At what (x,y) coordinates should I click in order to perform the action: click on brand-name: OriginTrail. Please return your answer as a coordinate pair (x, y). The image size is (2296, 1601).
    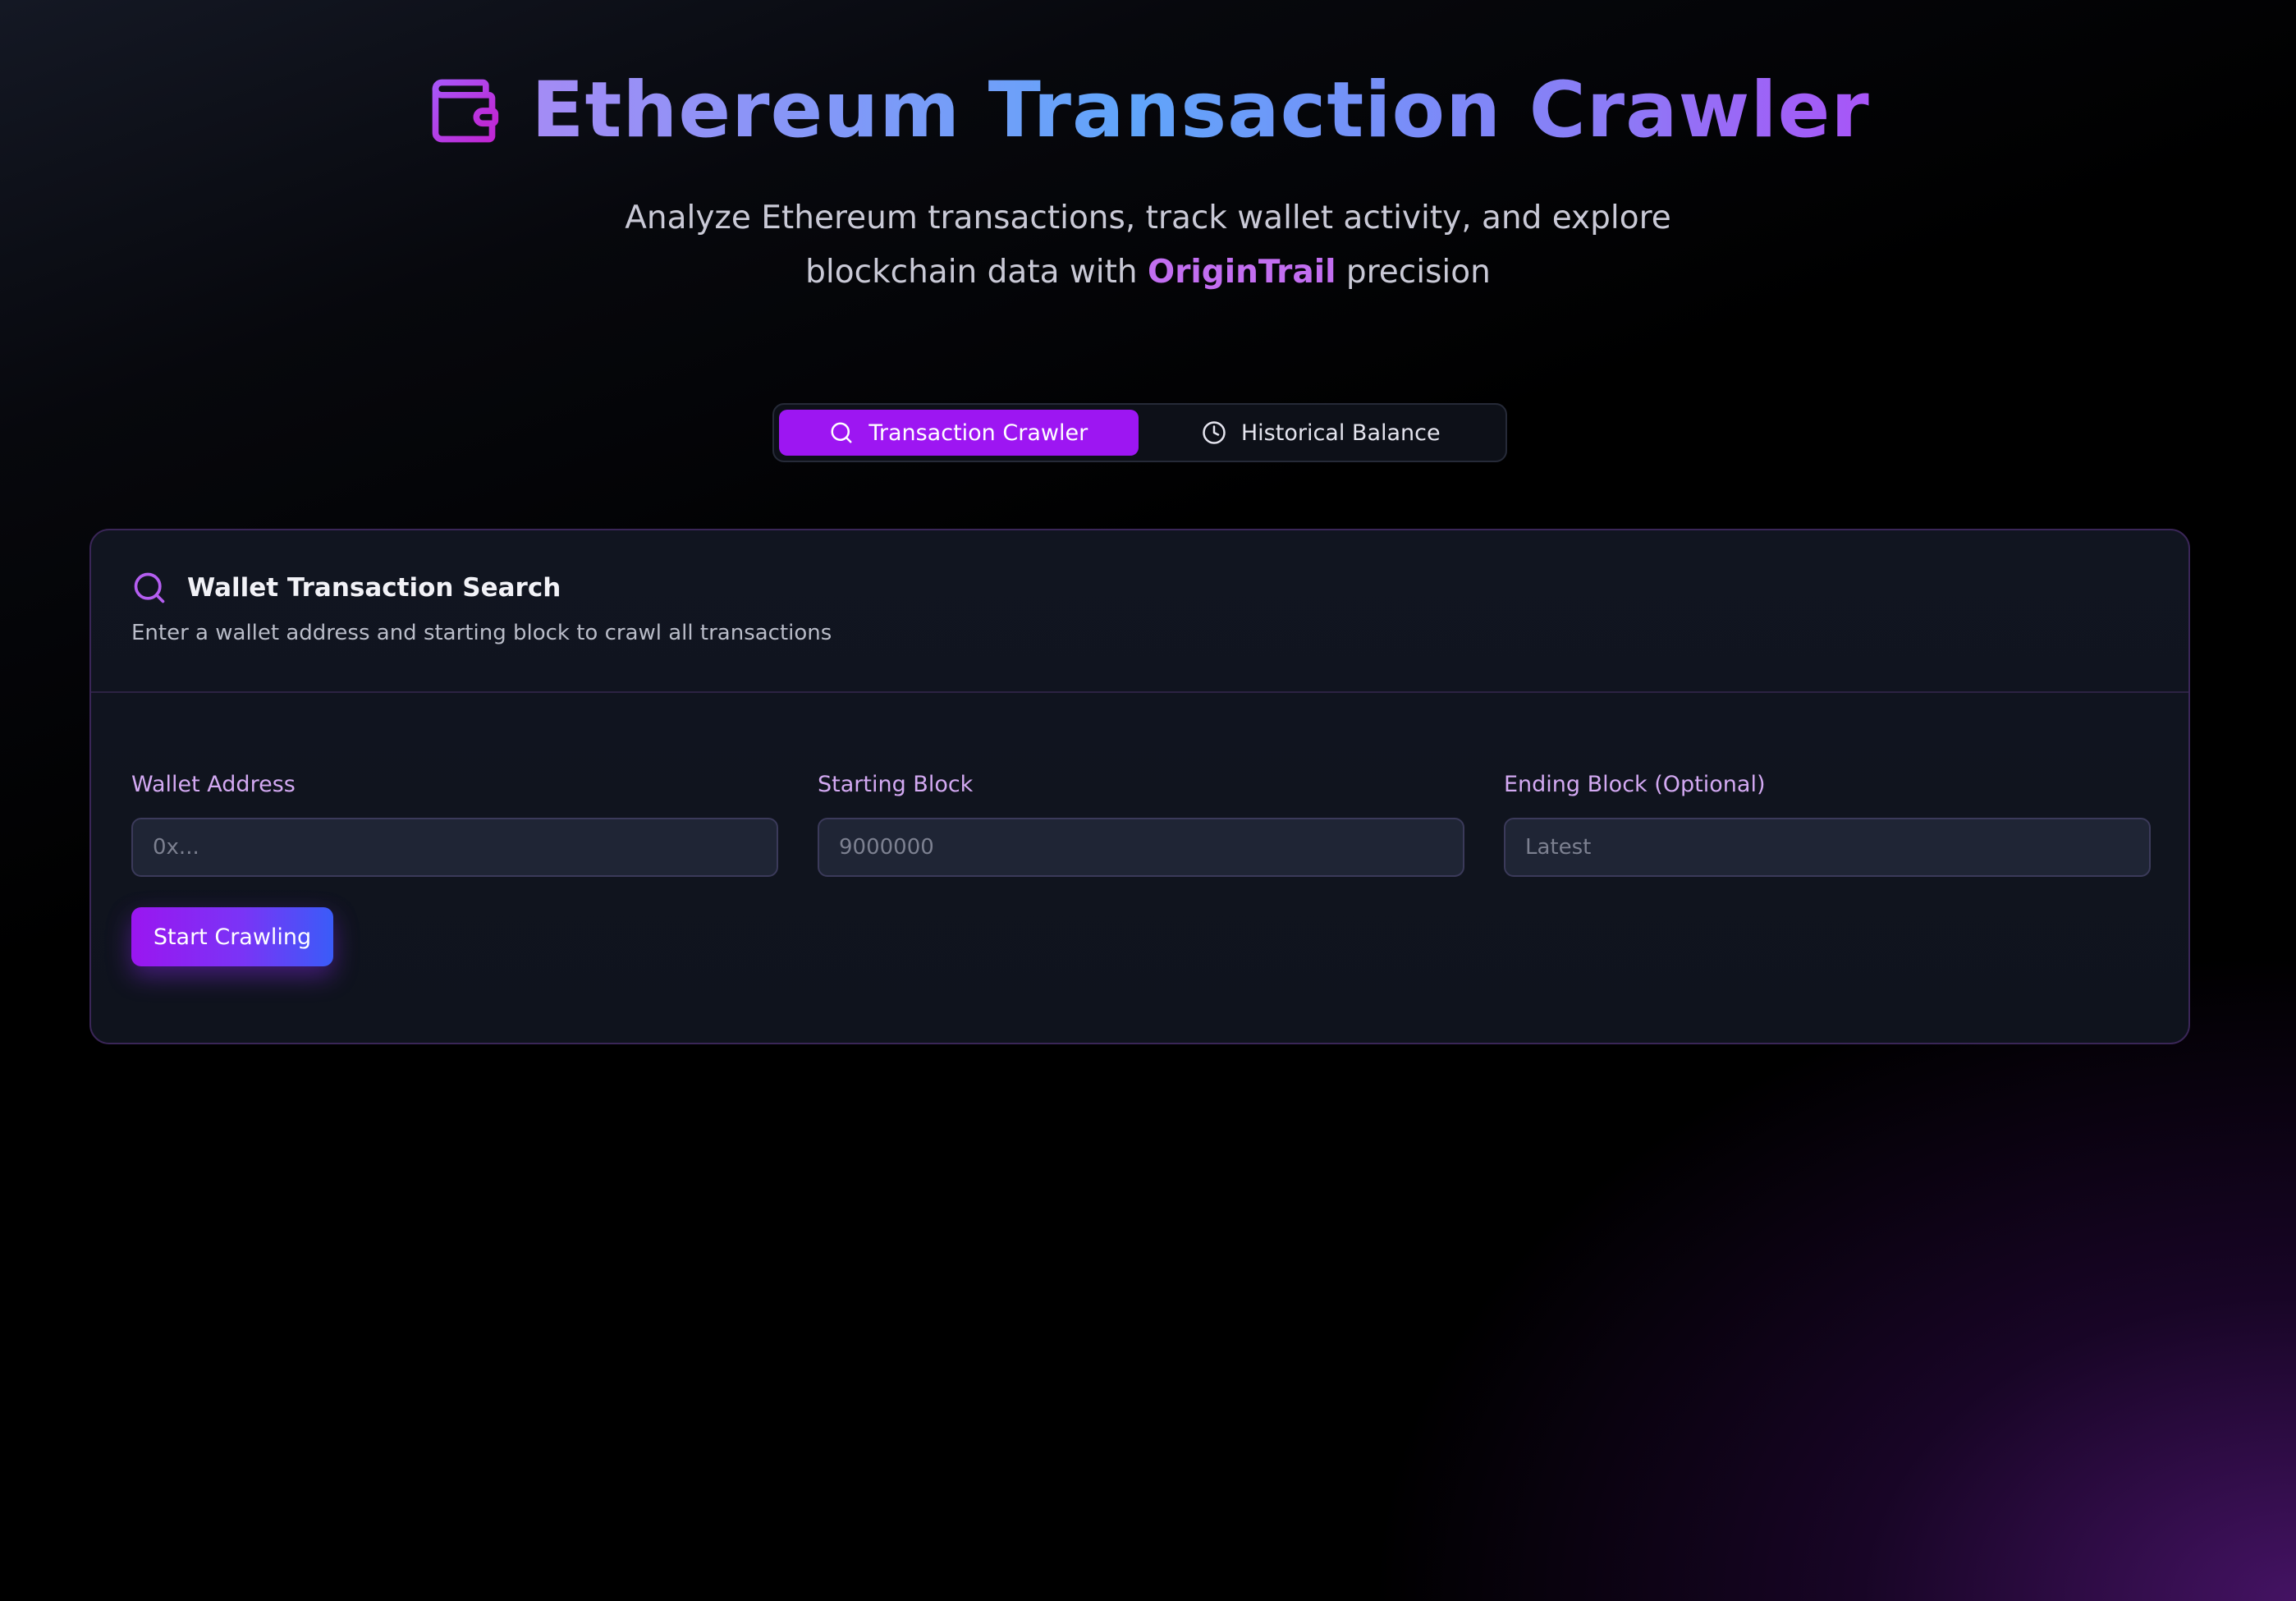
    Looking at the image, I should click on (1242, 272).